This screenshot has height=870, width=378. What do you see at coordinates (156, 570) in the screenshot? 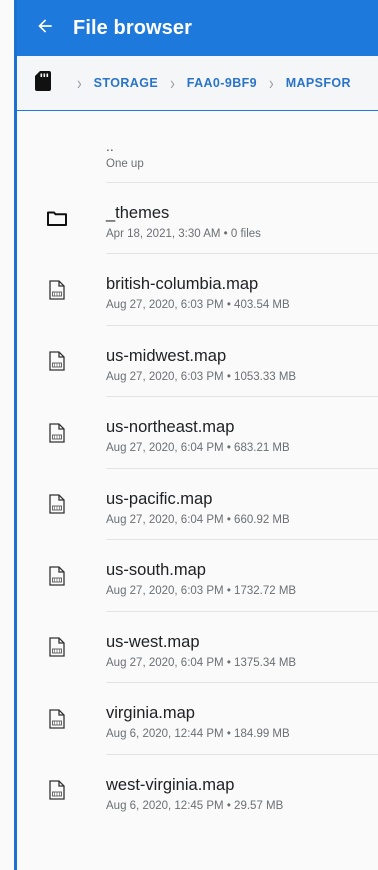
I see `file-name: us-south.map` at bounding box center [156, 570].